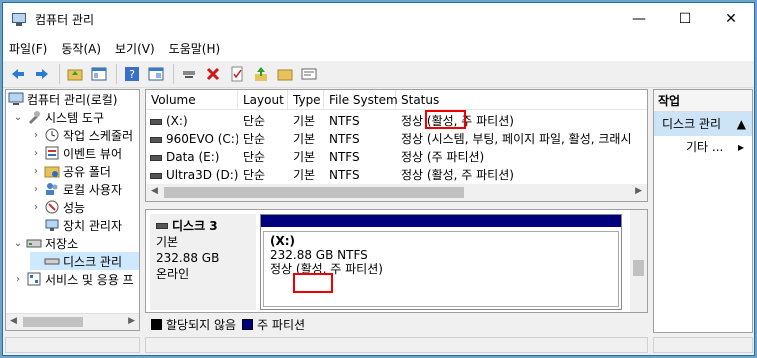 This screenshot has width=757, height=358. I want to click on column-header-volume: Volume, so click(192, 100).